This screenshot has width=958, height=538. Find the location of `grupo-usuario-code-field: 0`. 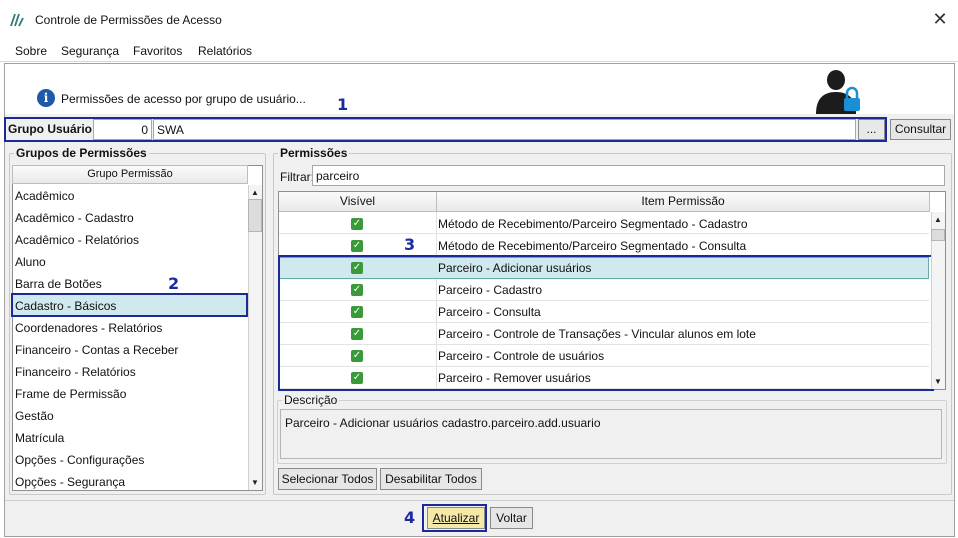

grupo-usuario-code-field: 0 is located at coordinates (122, 129).